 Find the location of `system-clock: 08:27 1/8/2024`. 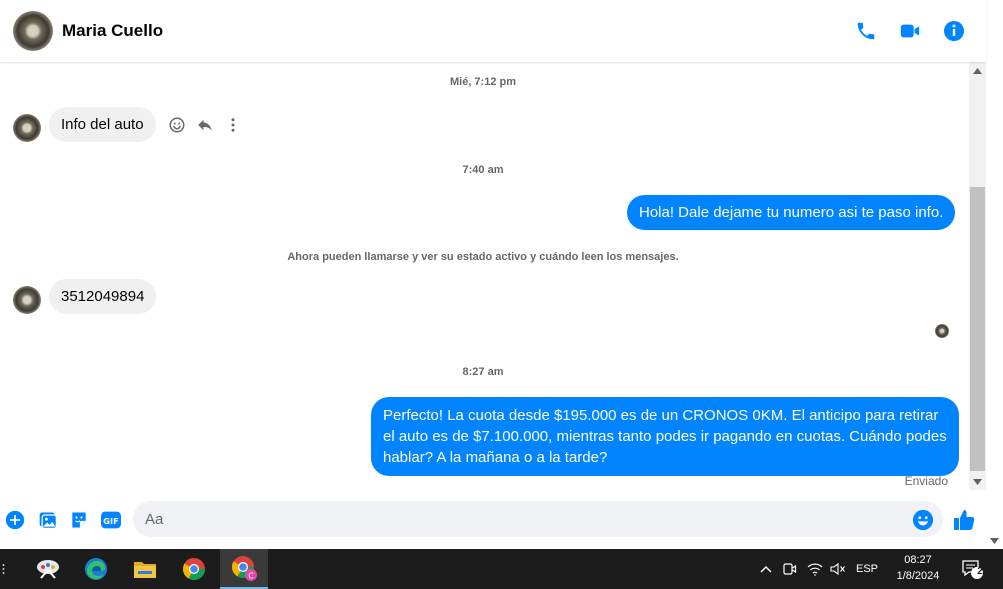

system-clock: 08:27 1/8/2024 is located at coordinates (918, 568).